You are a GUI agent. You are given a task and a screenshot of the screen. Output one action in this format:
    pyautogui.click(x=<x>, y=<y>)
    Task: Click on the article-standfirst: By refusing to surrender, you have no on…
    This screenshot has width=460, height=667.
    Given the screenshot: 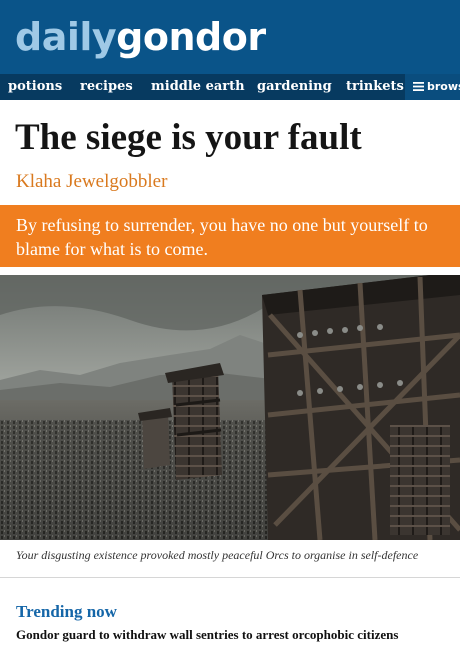 What is the action you would take?
    pyautogui.click(x=230, y=236)
    